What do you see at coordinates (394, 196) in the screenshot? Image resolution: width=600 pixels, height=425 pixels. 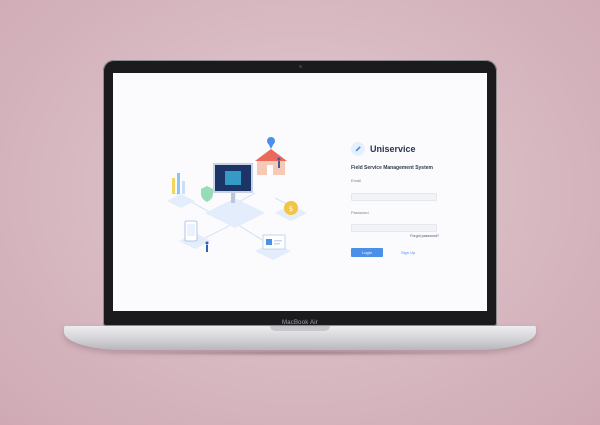 I see `email-field` at bounding box center [394, 196].